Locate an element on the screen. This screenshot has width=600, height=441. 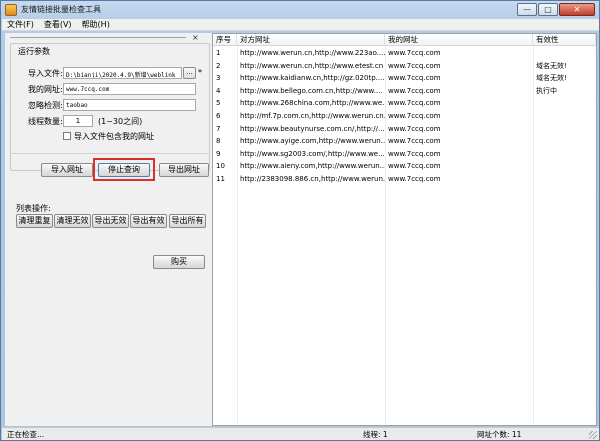
include-my-url-label: 导入文件包含我的网址 is located at coordinates (114, 136).